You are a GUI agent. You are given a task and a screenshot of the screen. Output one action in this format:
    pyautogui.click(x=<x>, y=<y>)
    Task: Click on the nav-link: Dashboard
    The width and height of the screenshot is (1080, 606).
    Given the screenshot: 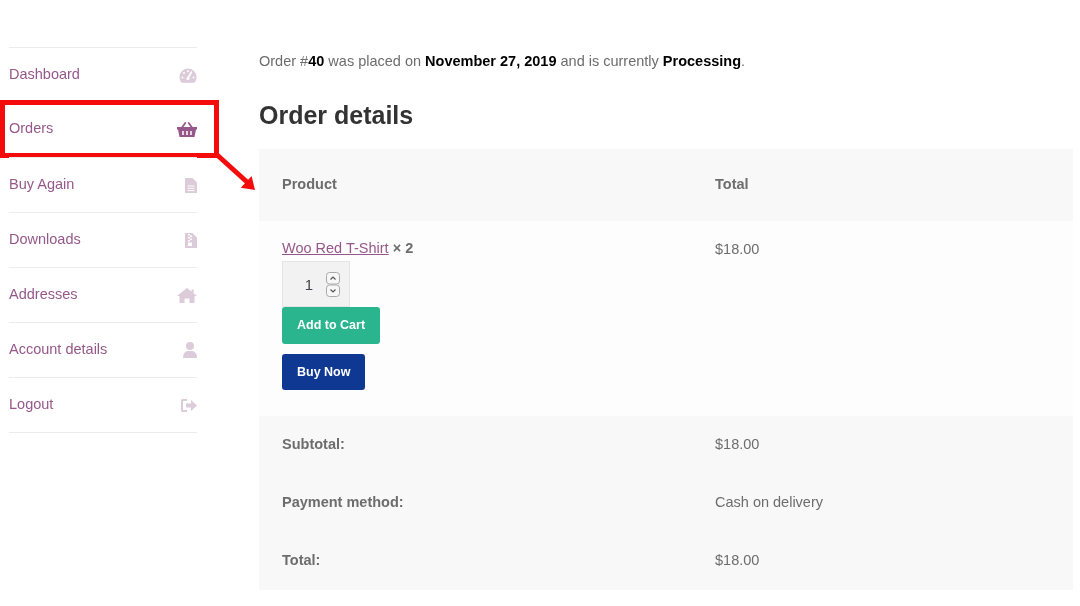 What is the action you would take?
    pyautogui.click(x=103, y=75)
    